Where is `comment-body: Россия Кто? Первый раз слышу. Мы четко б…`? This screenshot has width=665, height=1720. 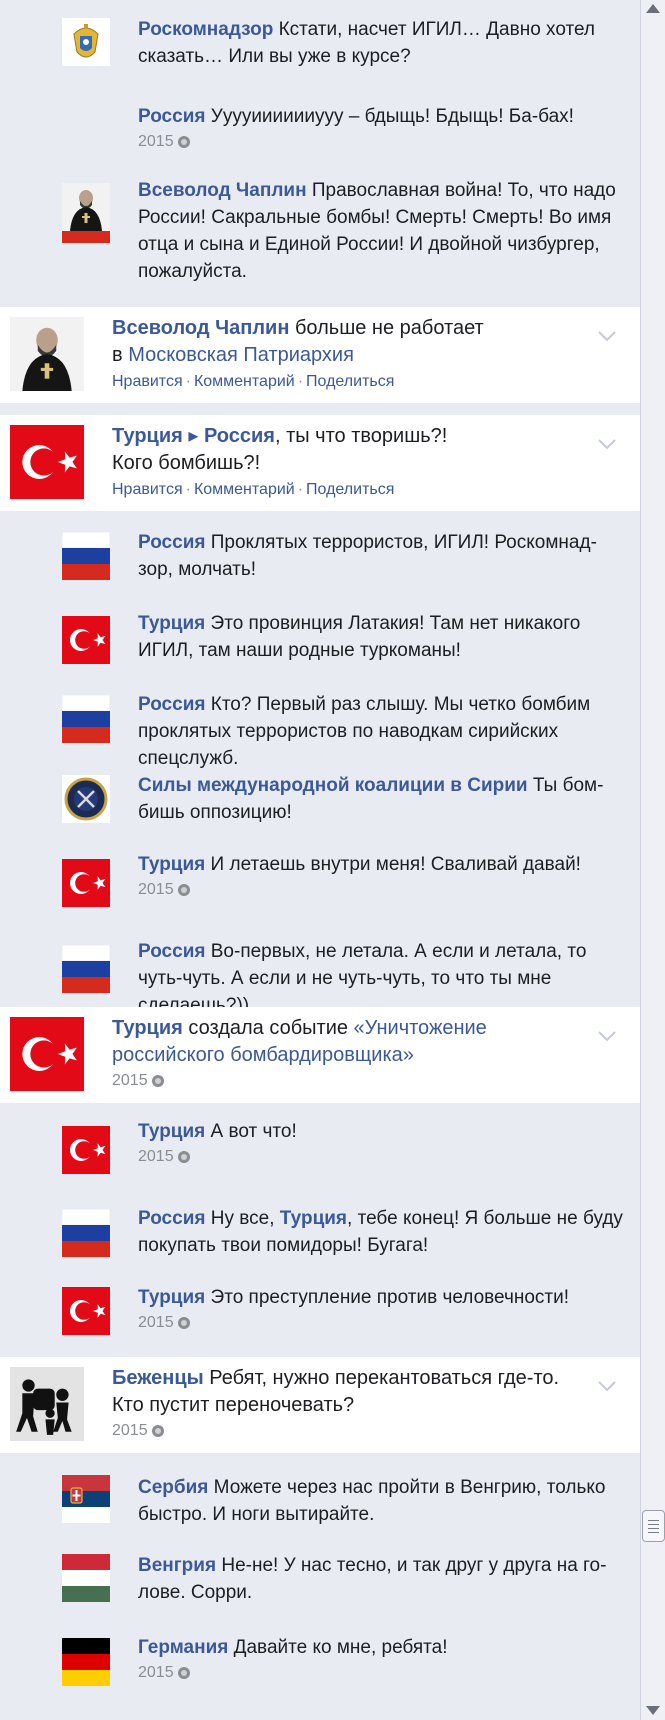
comment-body: Россия Кто? Первый раз слышу. Мы четко б… is located at coordinates (380, 731).